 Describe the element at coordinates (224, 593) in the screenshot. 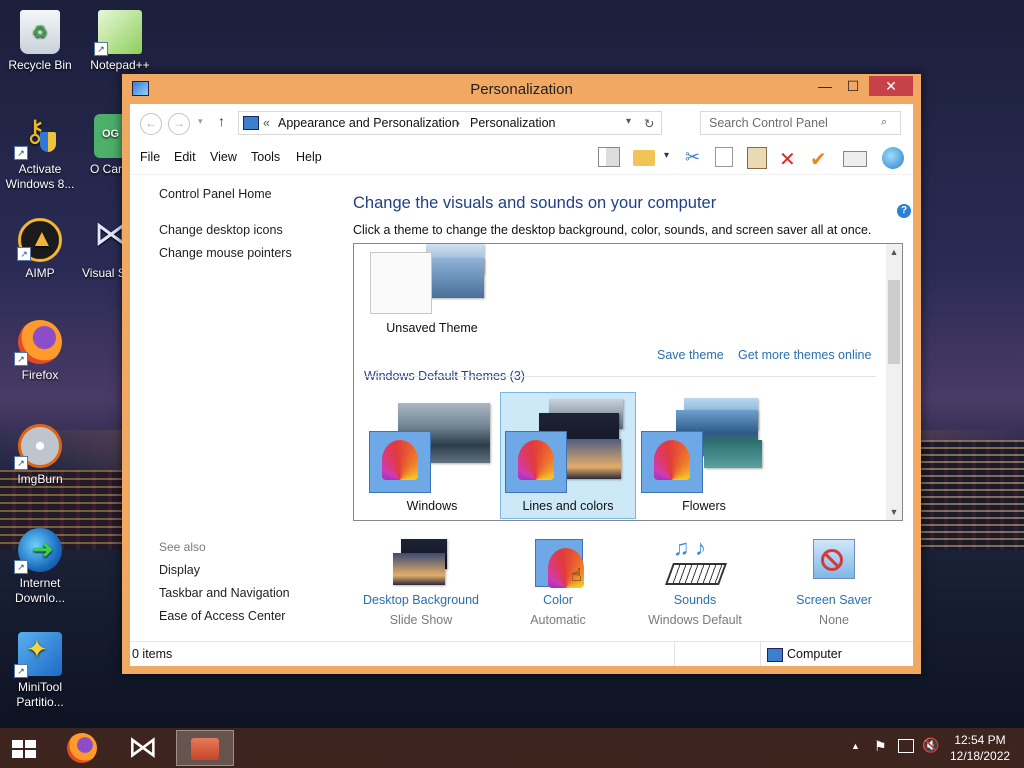

I see `taskbar-navigation-link: Taskbar and Navigation` at that location.